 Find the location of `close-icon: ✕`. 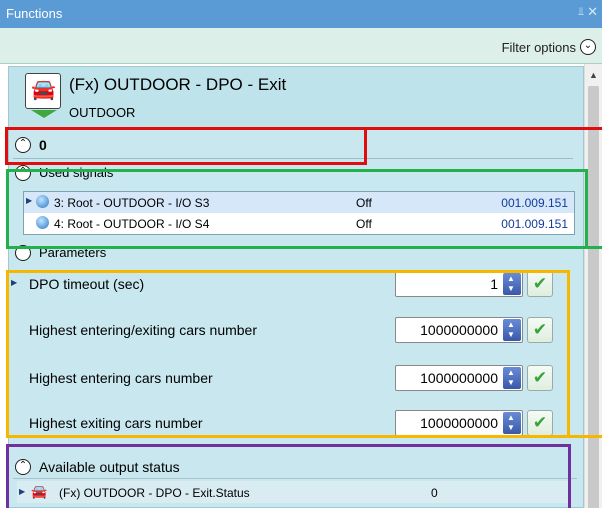

close-icon: ✕ is located at coordinates (592, 12).